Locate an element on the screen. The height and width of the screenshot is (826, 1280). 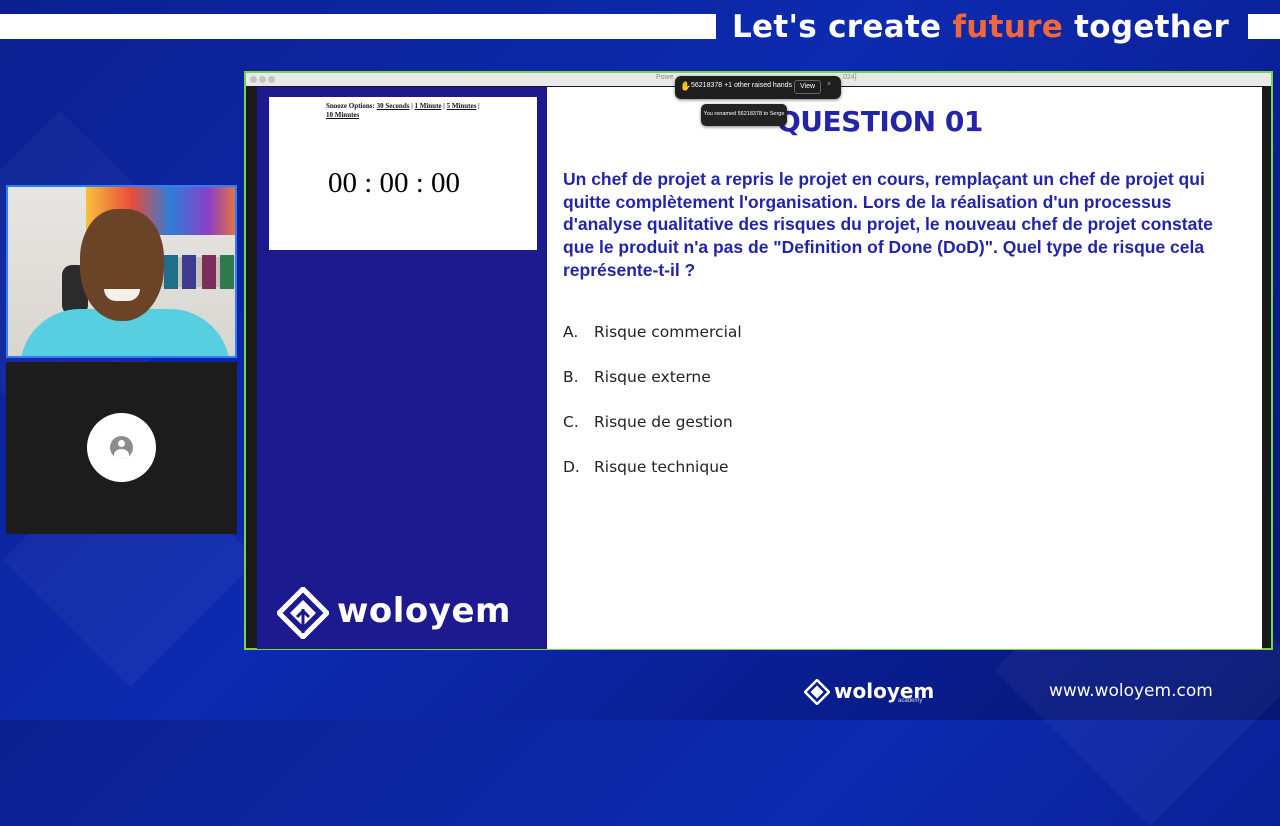
avatar is located at coordinates (121, 447).